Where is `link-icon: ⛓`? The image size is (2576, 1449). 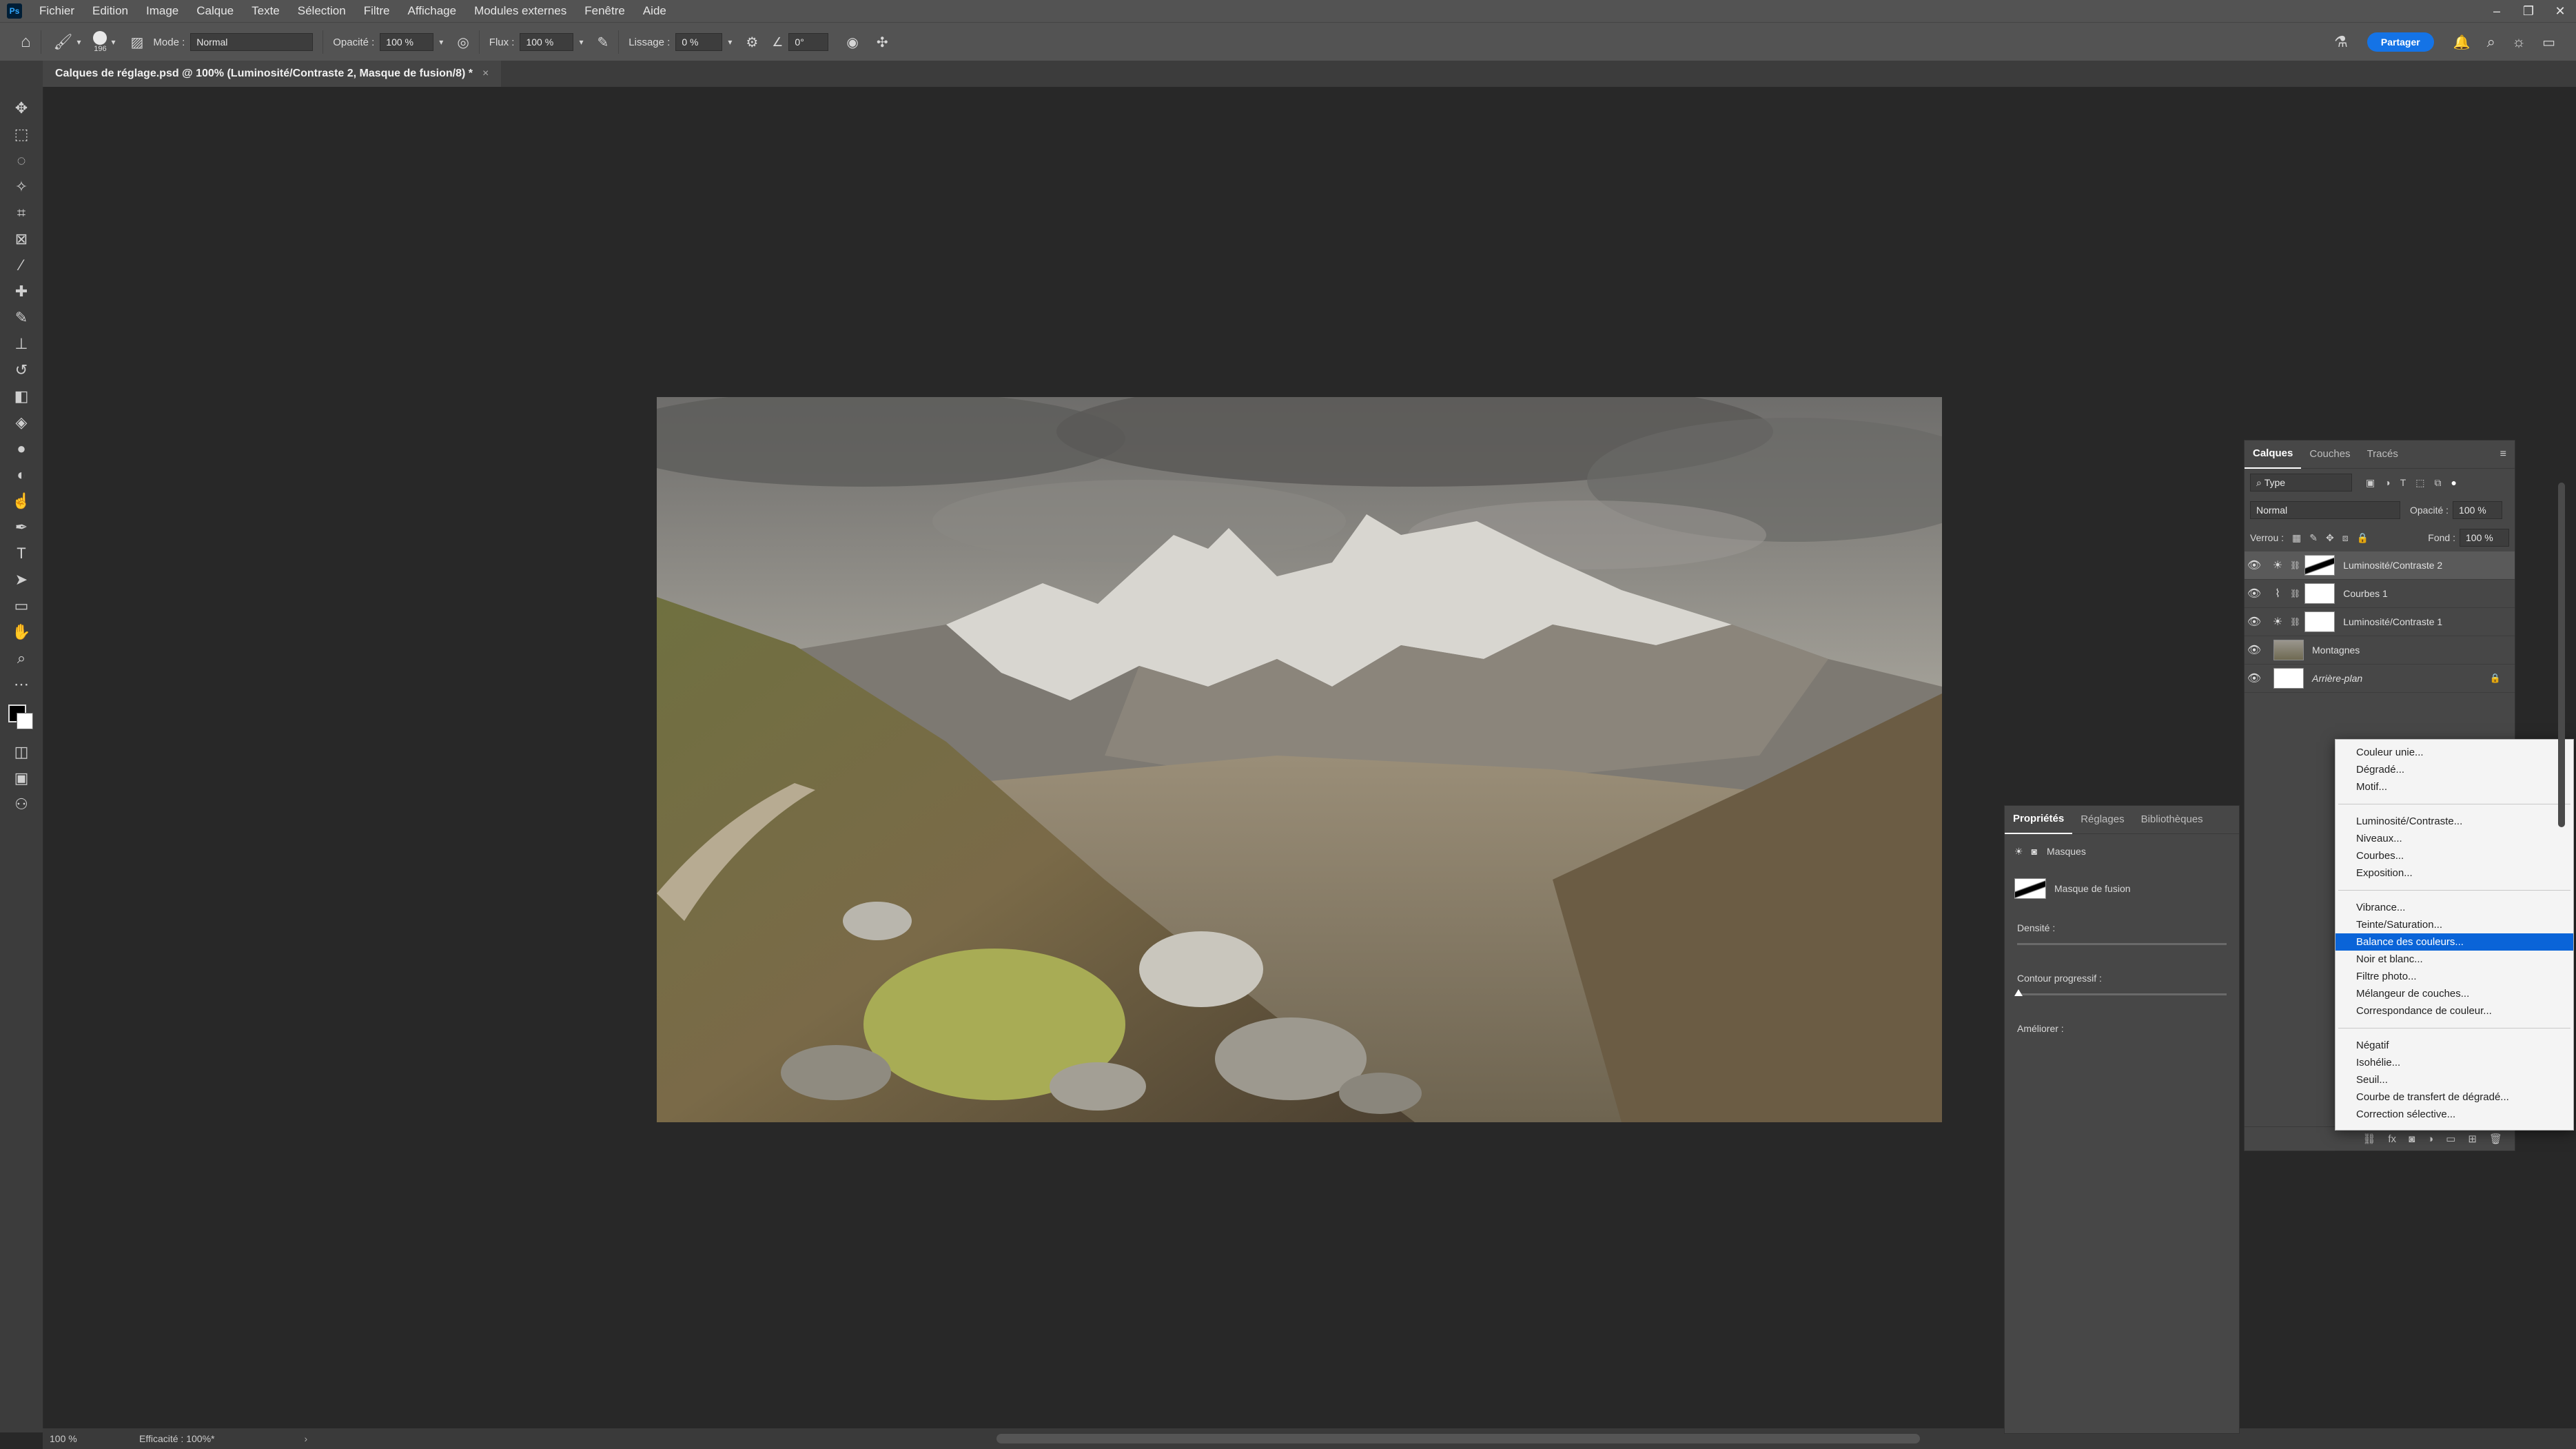 link-icon: ⛓ is located at coordinates (2295, 565).